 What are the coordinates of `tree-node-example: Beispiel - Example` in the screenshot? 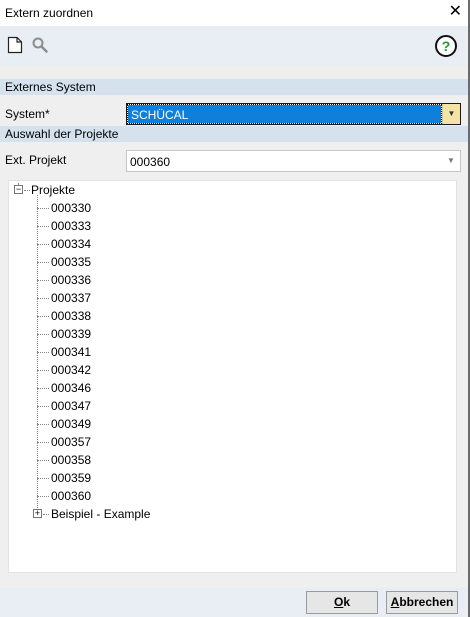 It's located at (100, 514).